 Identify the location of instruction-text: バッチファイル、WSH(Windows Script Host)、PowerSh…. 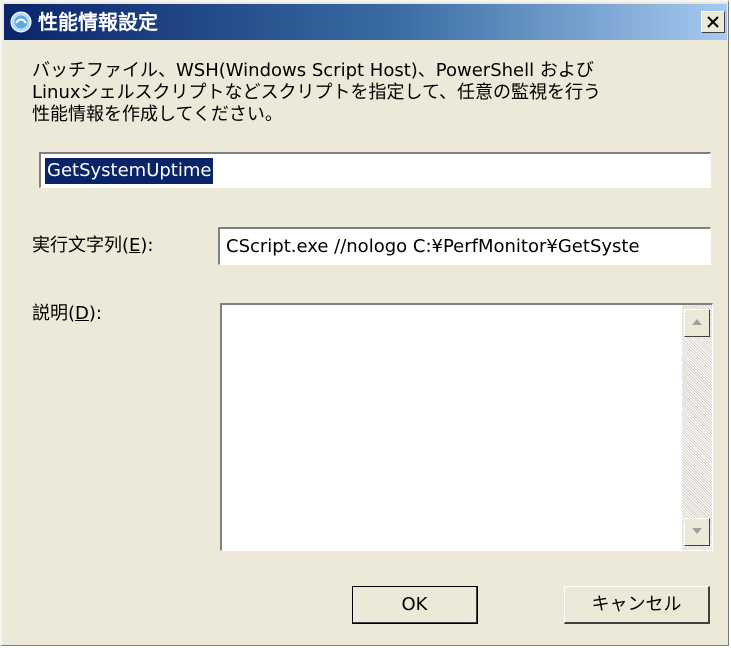
(317, 92).